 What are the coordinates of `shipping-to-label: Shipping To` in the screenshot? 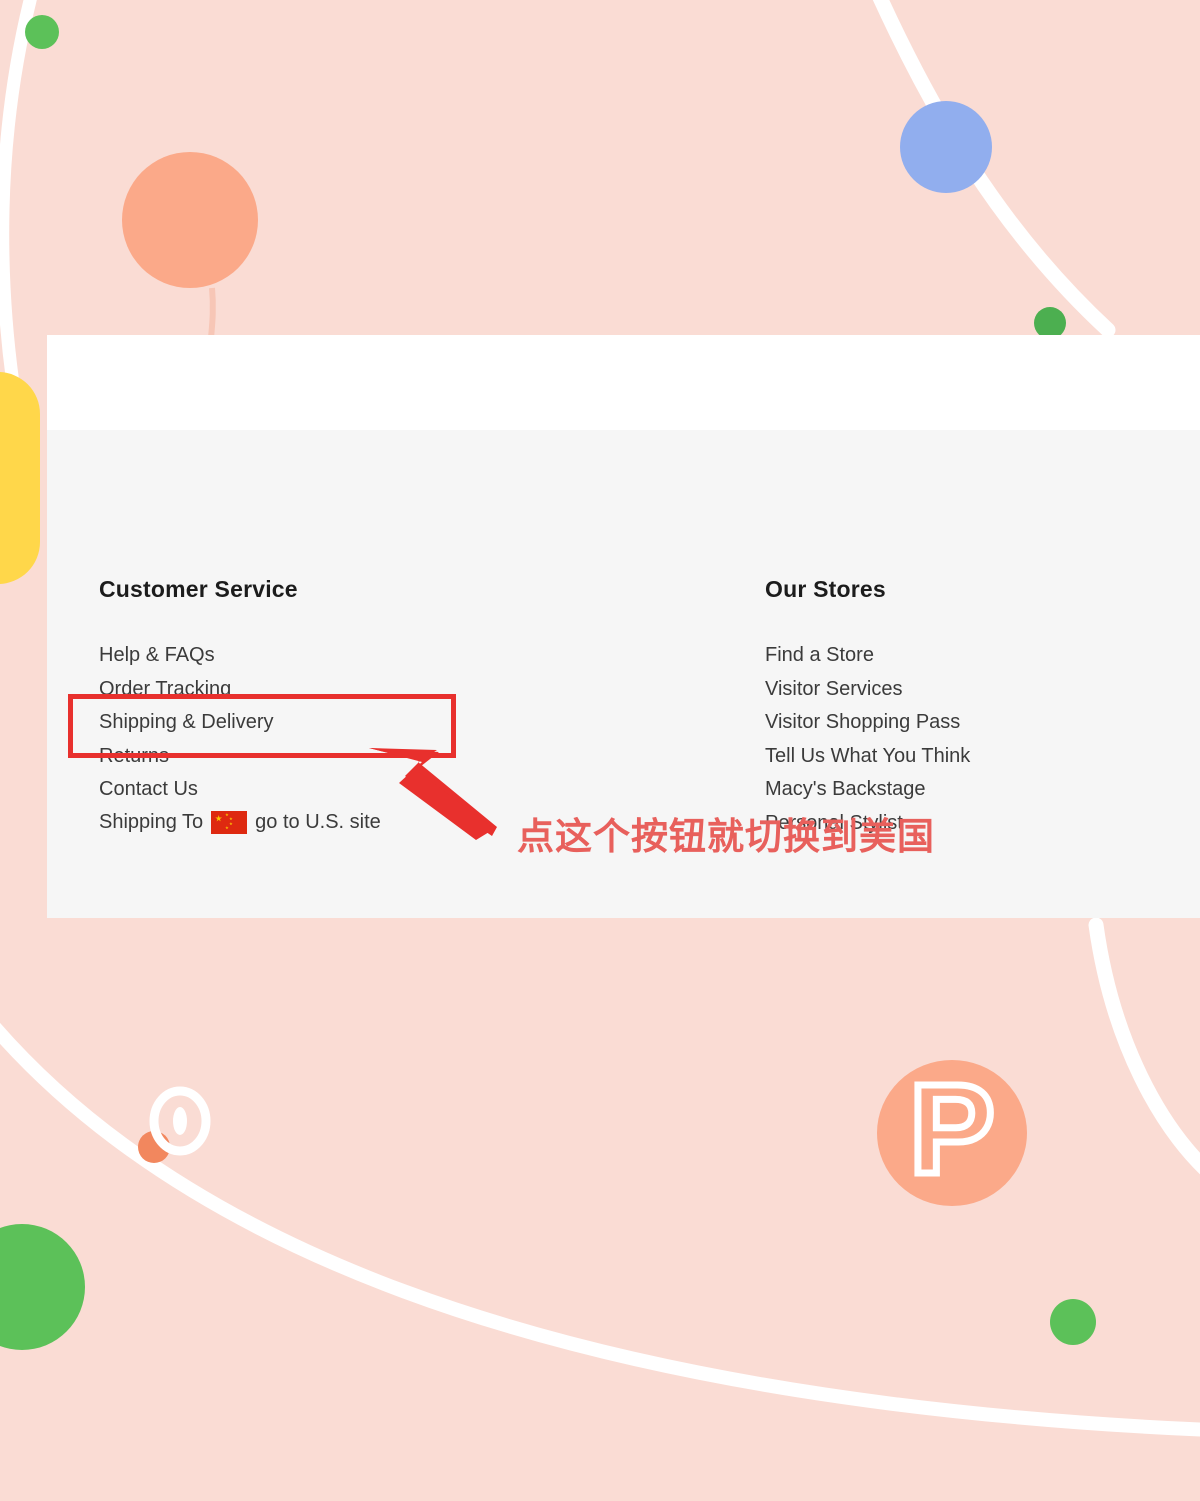 It's located at (151, 822).